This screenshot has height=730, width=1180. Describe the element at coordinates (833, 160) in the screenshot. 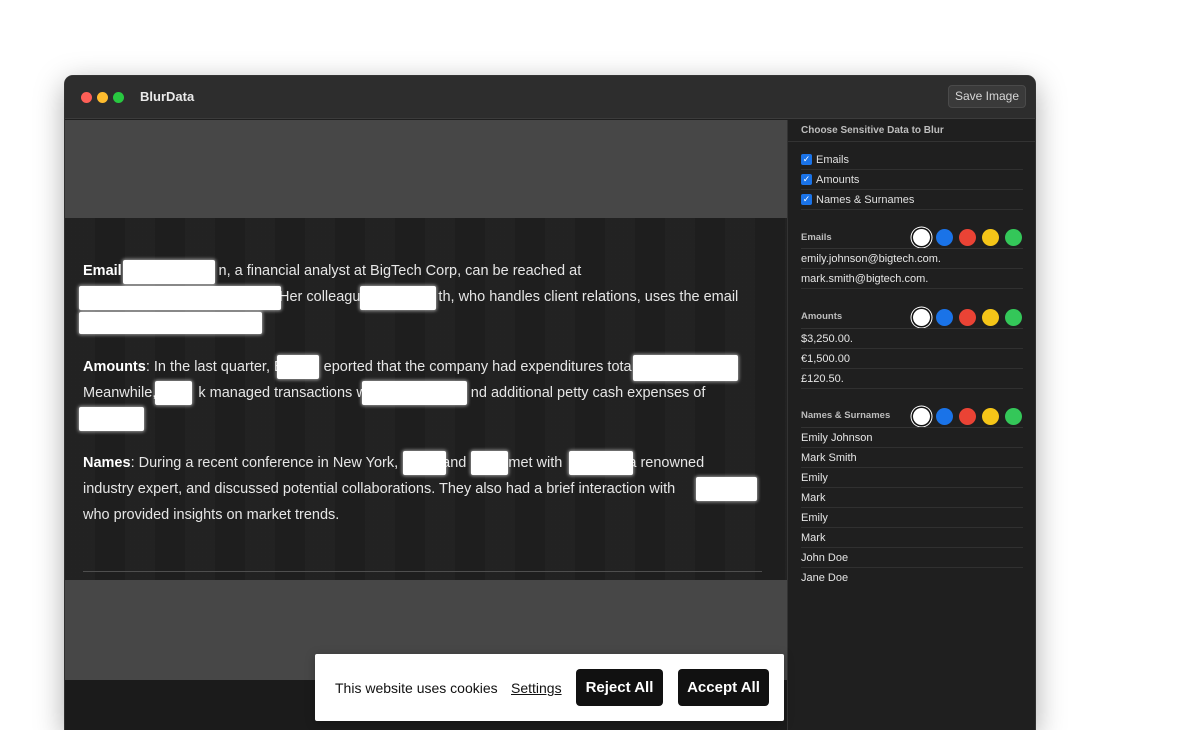

I see `emails-checkbox-label: Emails` at that location.